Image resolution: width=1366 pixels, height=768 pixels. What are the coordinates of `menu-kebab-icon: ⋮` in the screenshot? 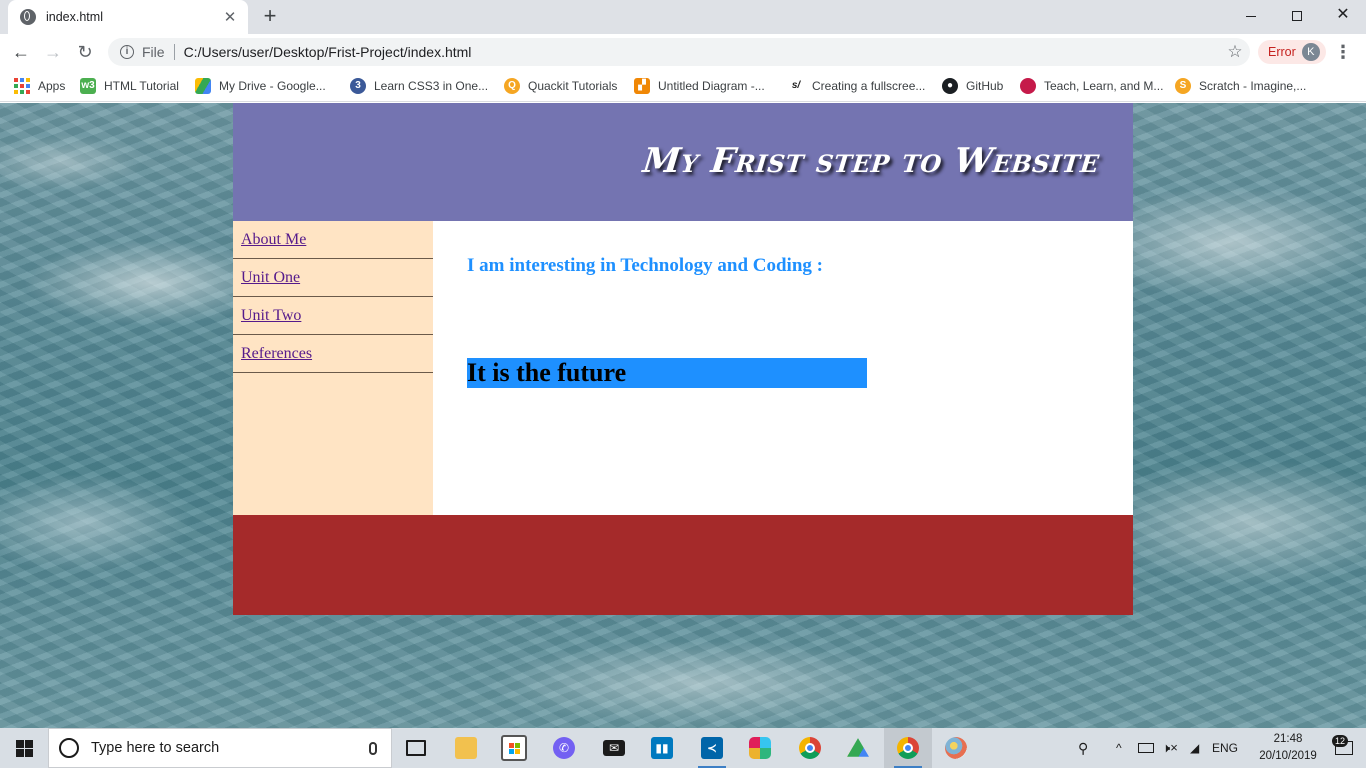 It's located at (1343, 52).